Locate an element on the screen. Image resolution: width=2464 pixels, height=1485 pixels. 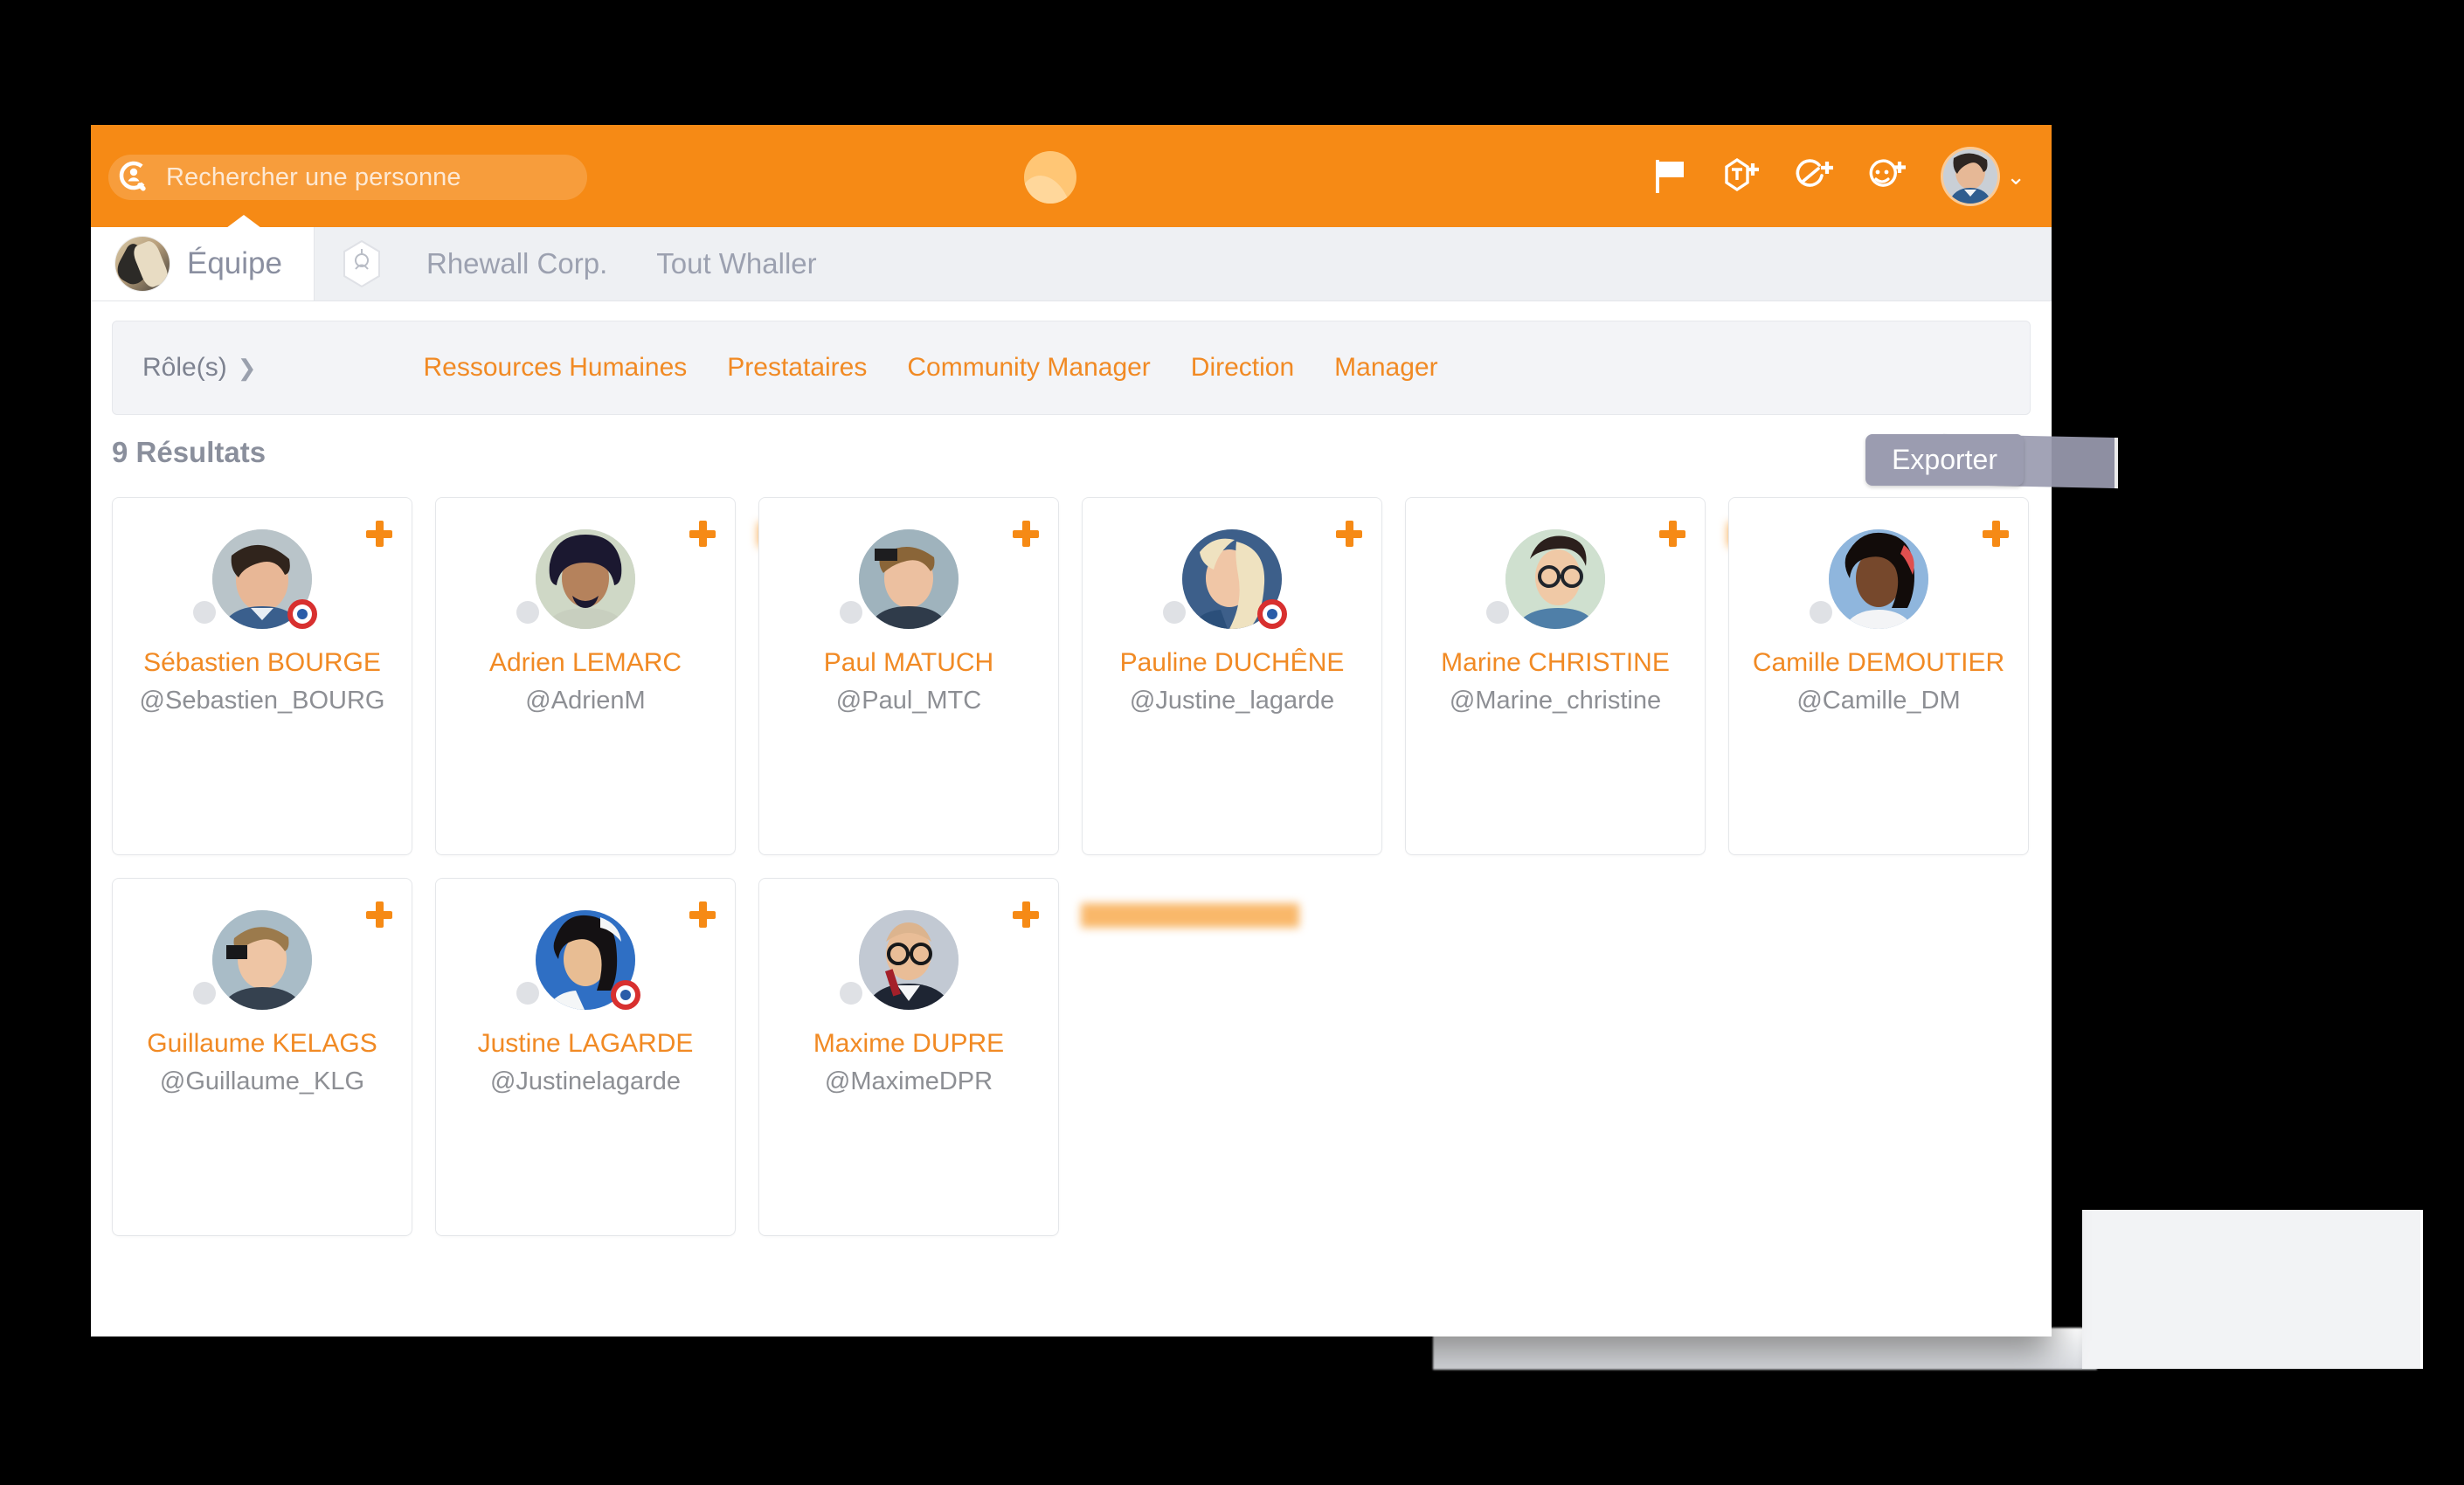
hexagon-logo-icon is located at coordinates (362, 263).